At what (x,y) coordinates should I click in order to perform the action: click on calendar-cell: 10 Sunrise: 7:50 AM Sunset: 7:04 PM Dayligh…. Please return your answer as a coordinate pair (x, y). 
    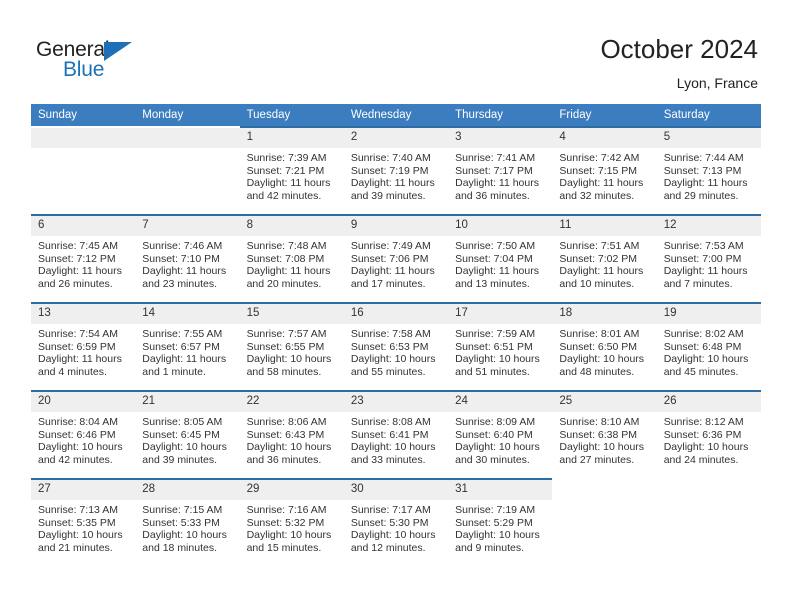
    Looking at the image, I should click on (500, 258).